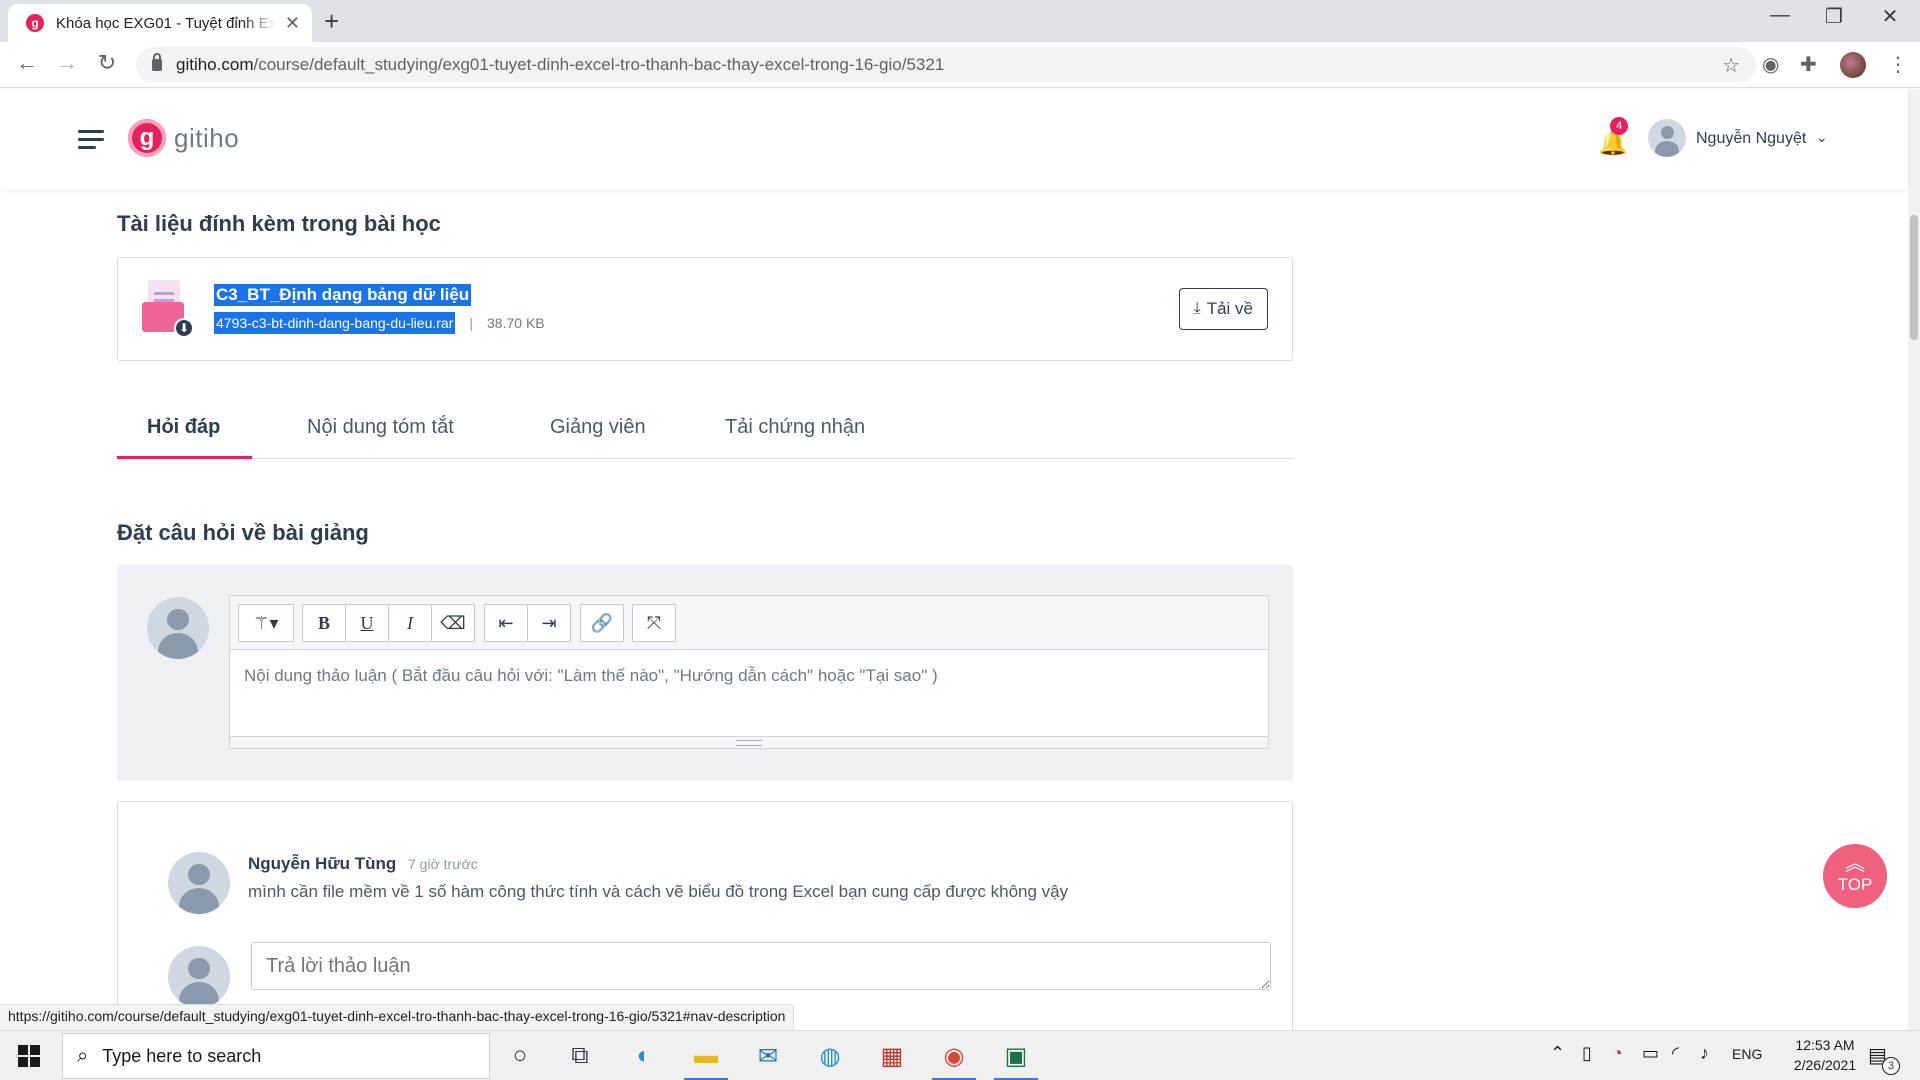  What do you see at coordinates (706, 1059) in the screenshot?
I see `file-explorer-icon: ▬` at bounding box center [706, 1059].